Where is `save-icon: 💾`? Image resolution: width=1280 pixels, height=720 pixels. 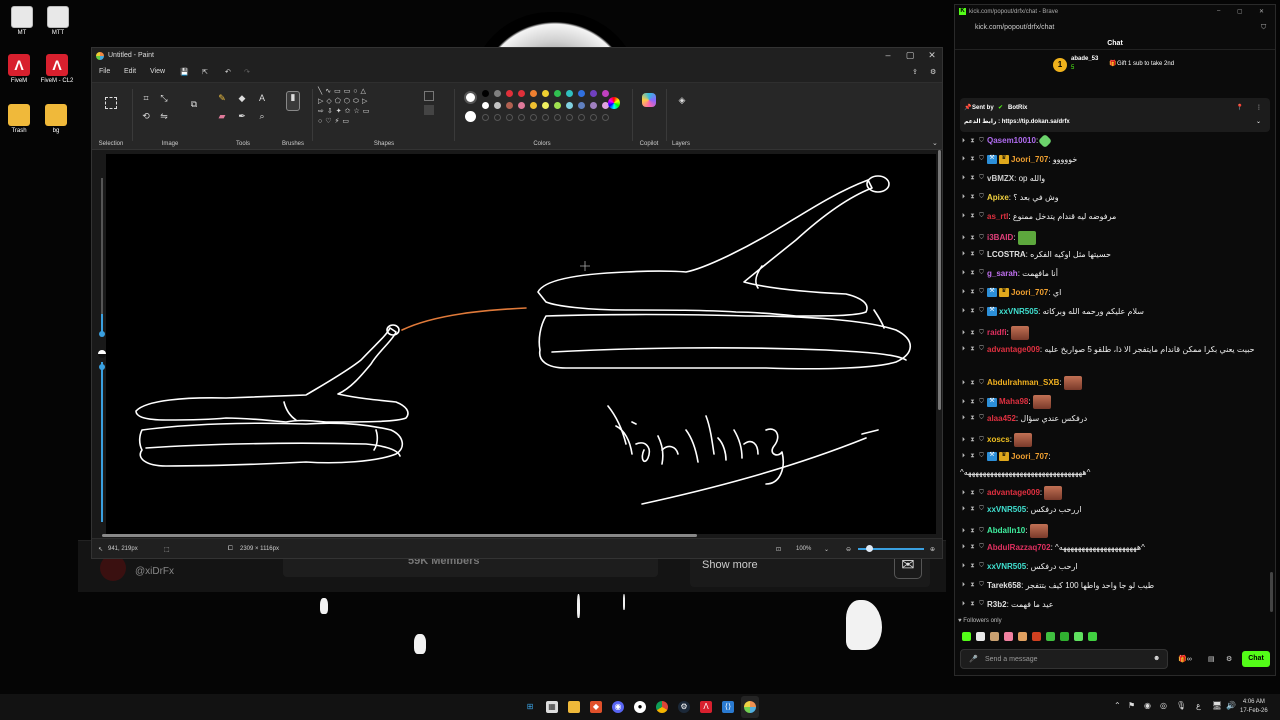 save-icon: 💾 is located at coordinates (184, 72).